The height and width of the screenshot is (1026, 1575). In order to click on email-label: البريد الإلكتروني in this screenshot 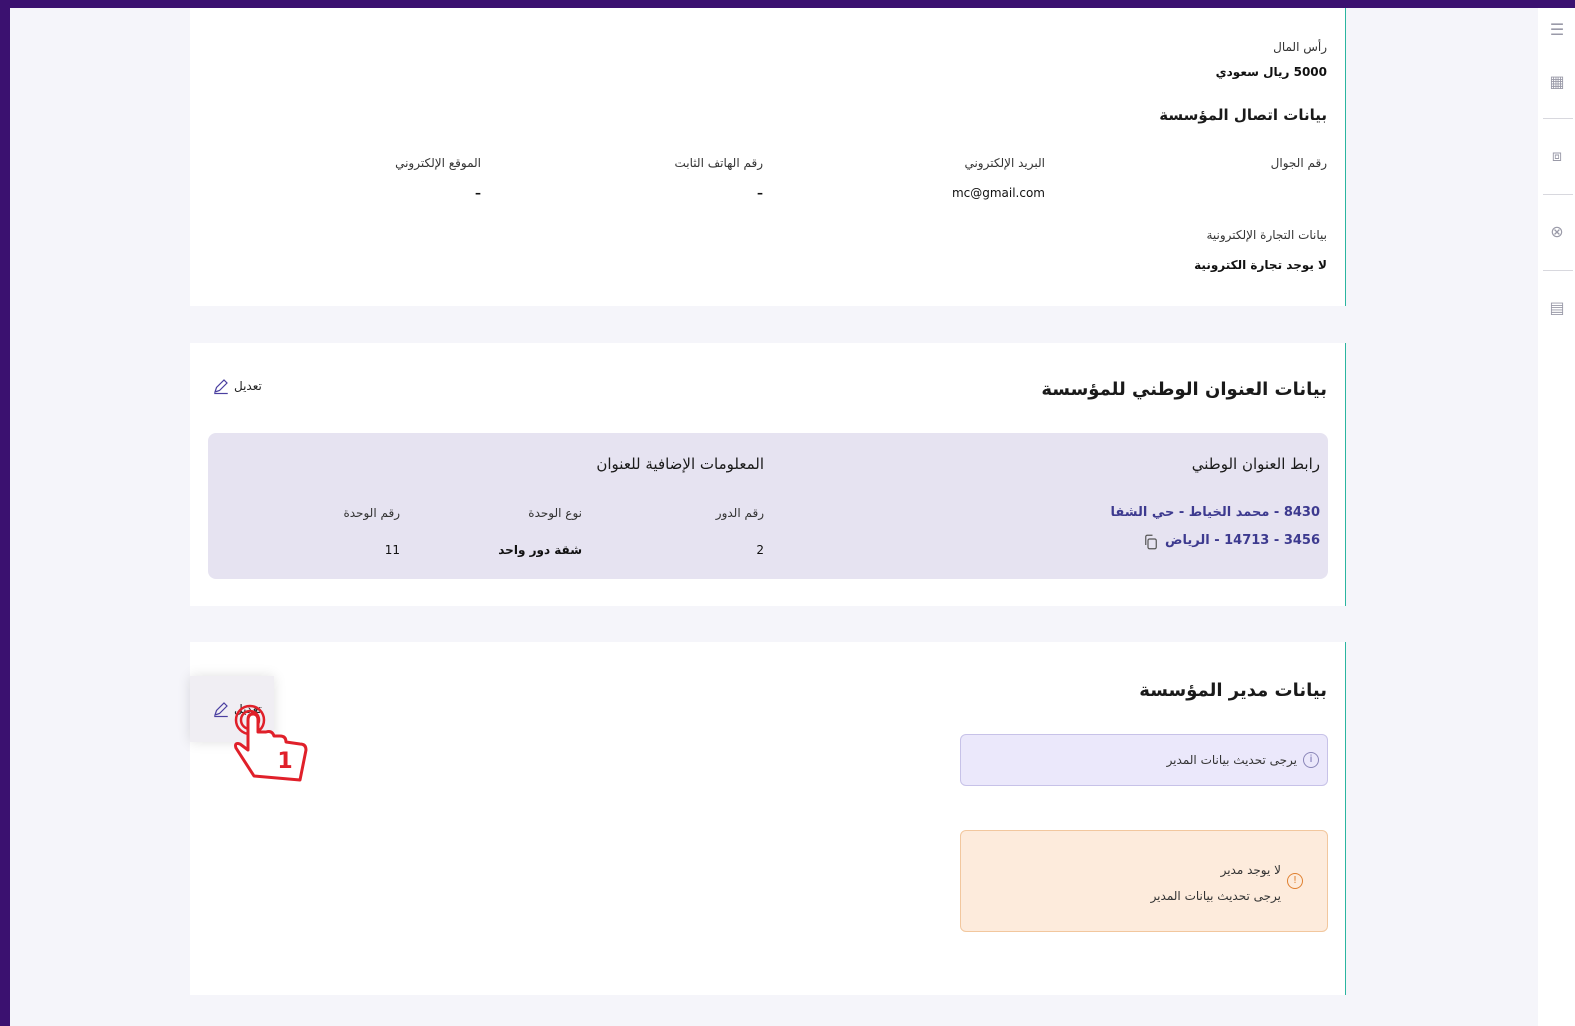, I will do `click(1004, 163)`.